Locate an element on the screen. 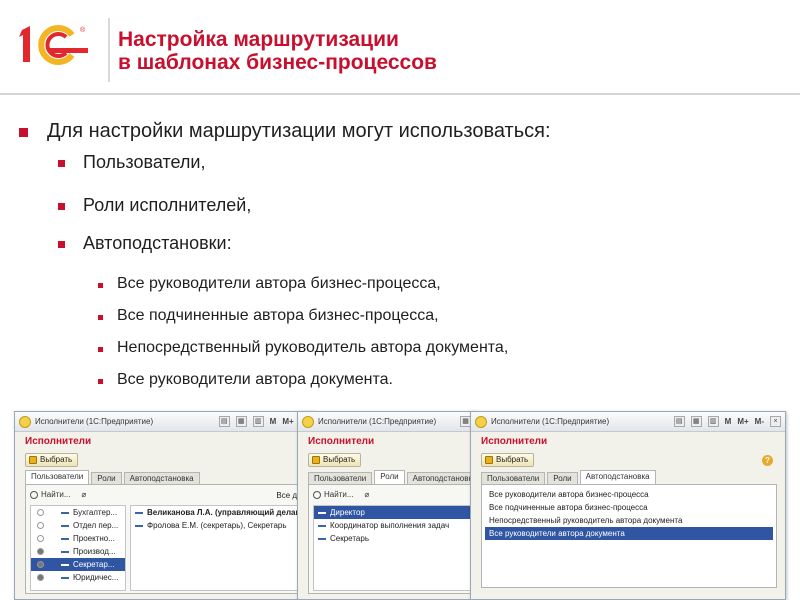 The image size is (800, 600). role-row: Координатор выполнения задач is located at coordinates (393, 525).